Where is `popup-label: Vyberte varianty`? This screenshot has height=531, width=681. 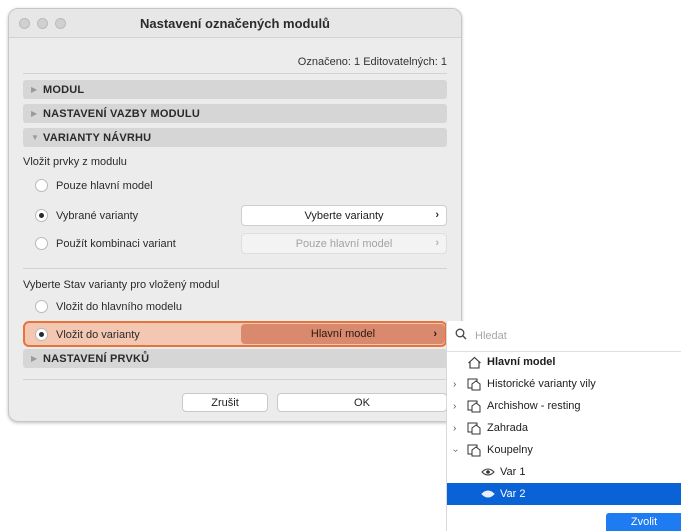 popup-label: Vyberte varianty is located at coordinates (344, 215).